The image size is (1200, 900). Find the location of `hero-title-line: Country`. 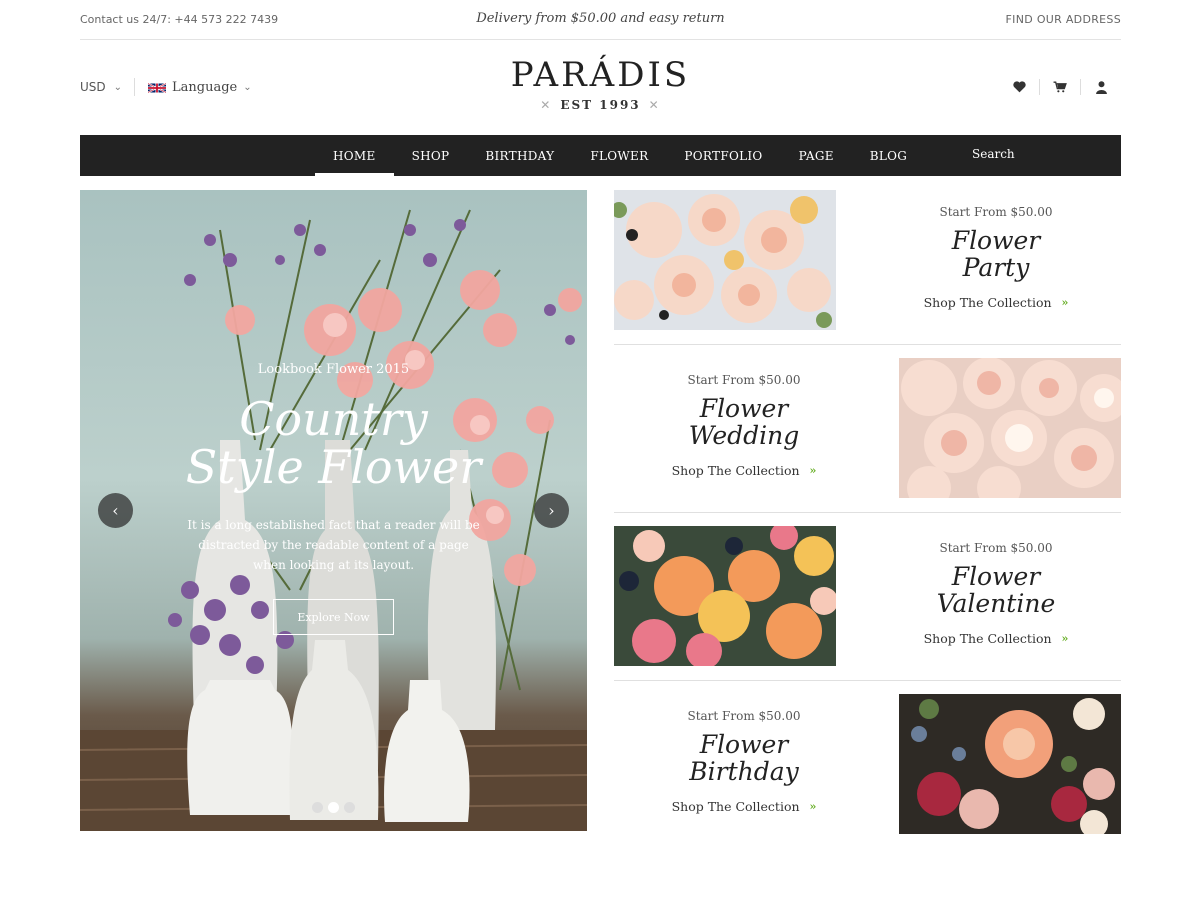

hero-title-line: Country is located at coordinates (333, 419).